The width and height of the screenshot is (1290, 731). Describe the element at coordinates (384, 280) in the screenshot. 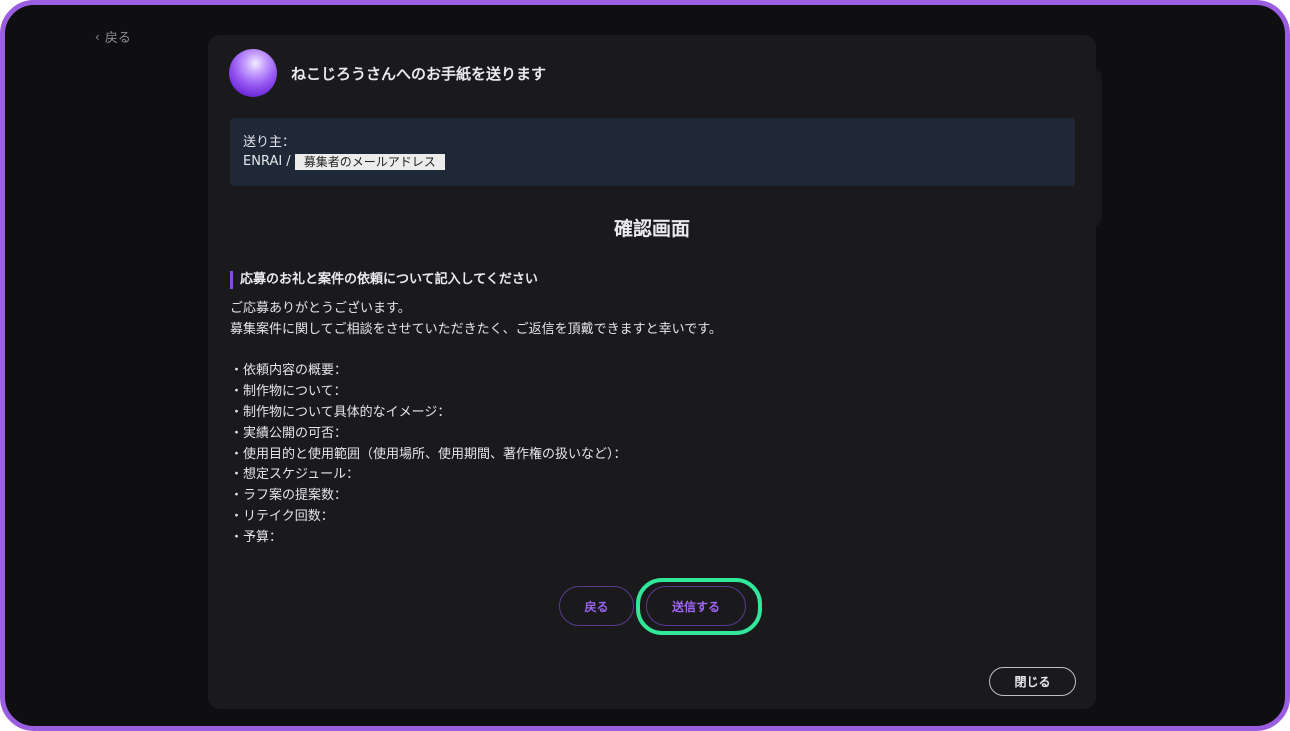

I see `message-heading: 応募のお礼と案件の依頼について記入してください` at that location.